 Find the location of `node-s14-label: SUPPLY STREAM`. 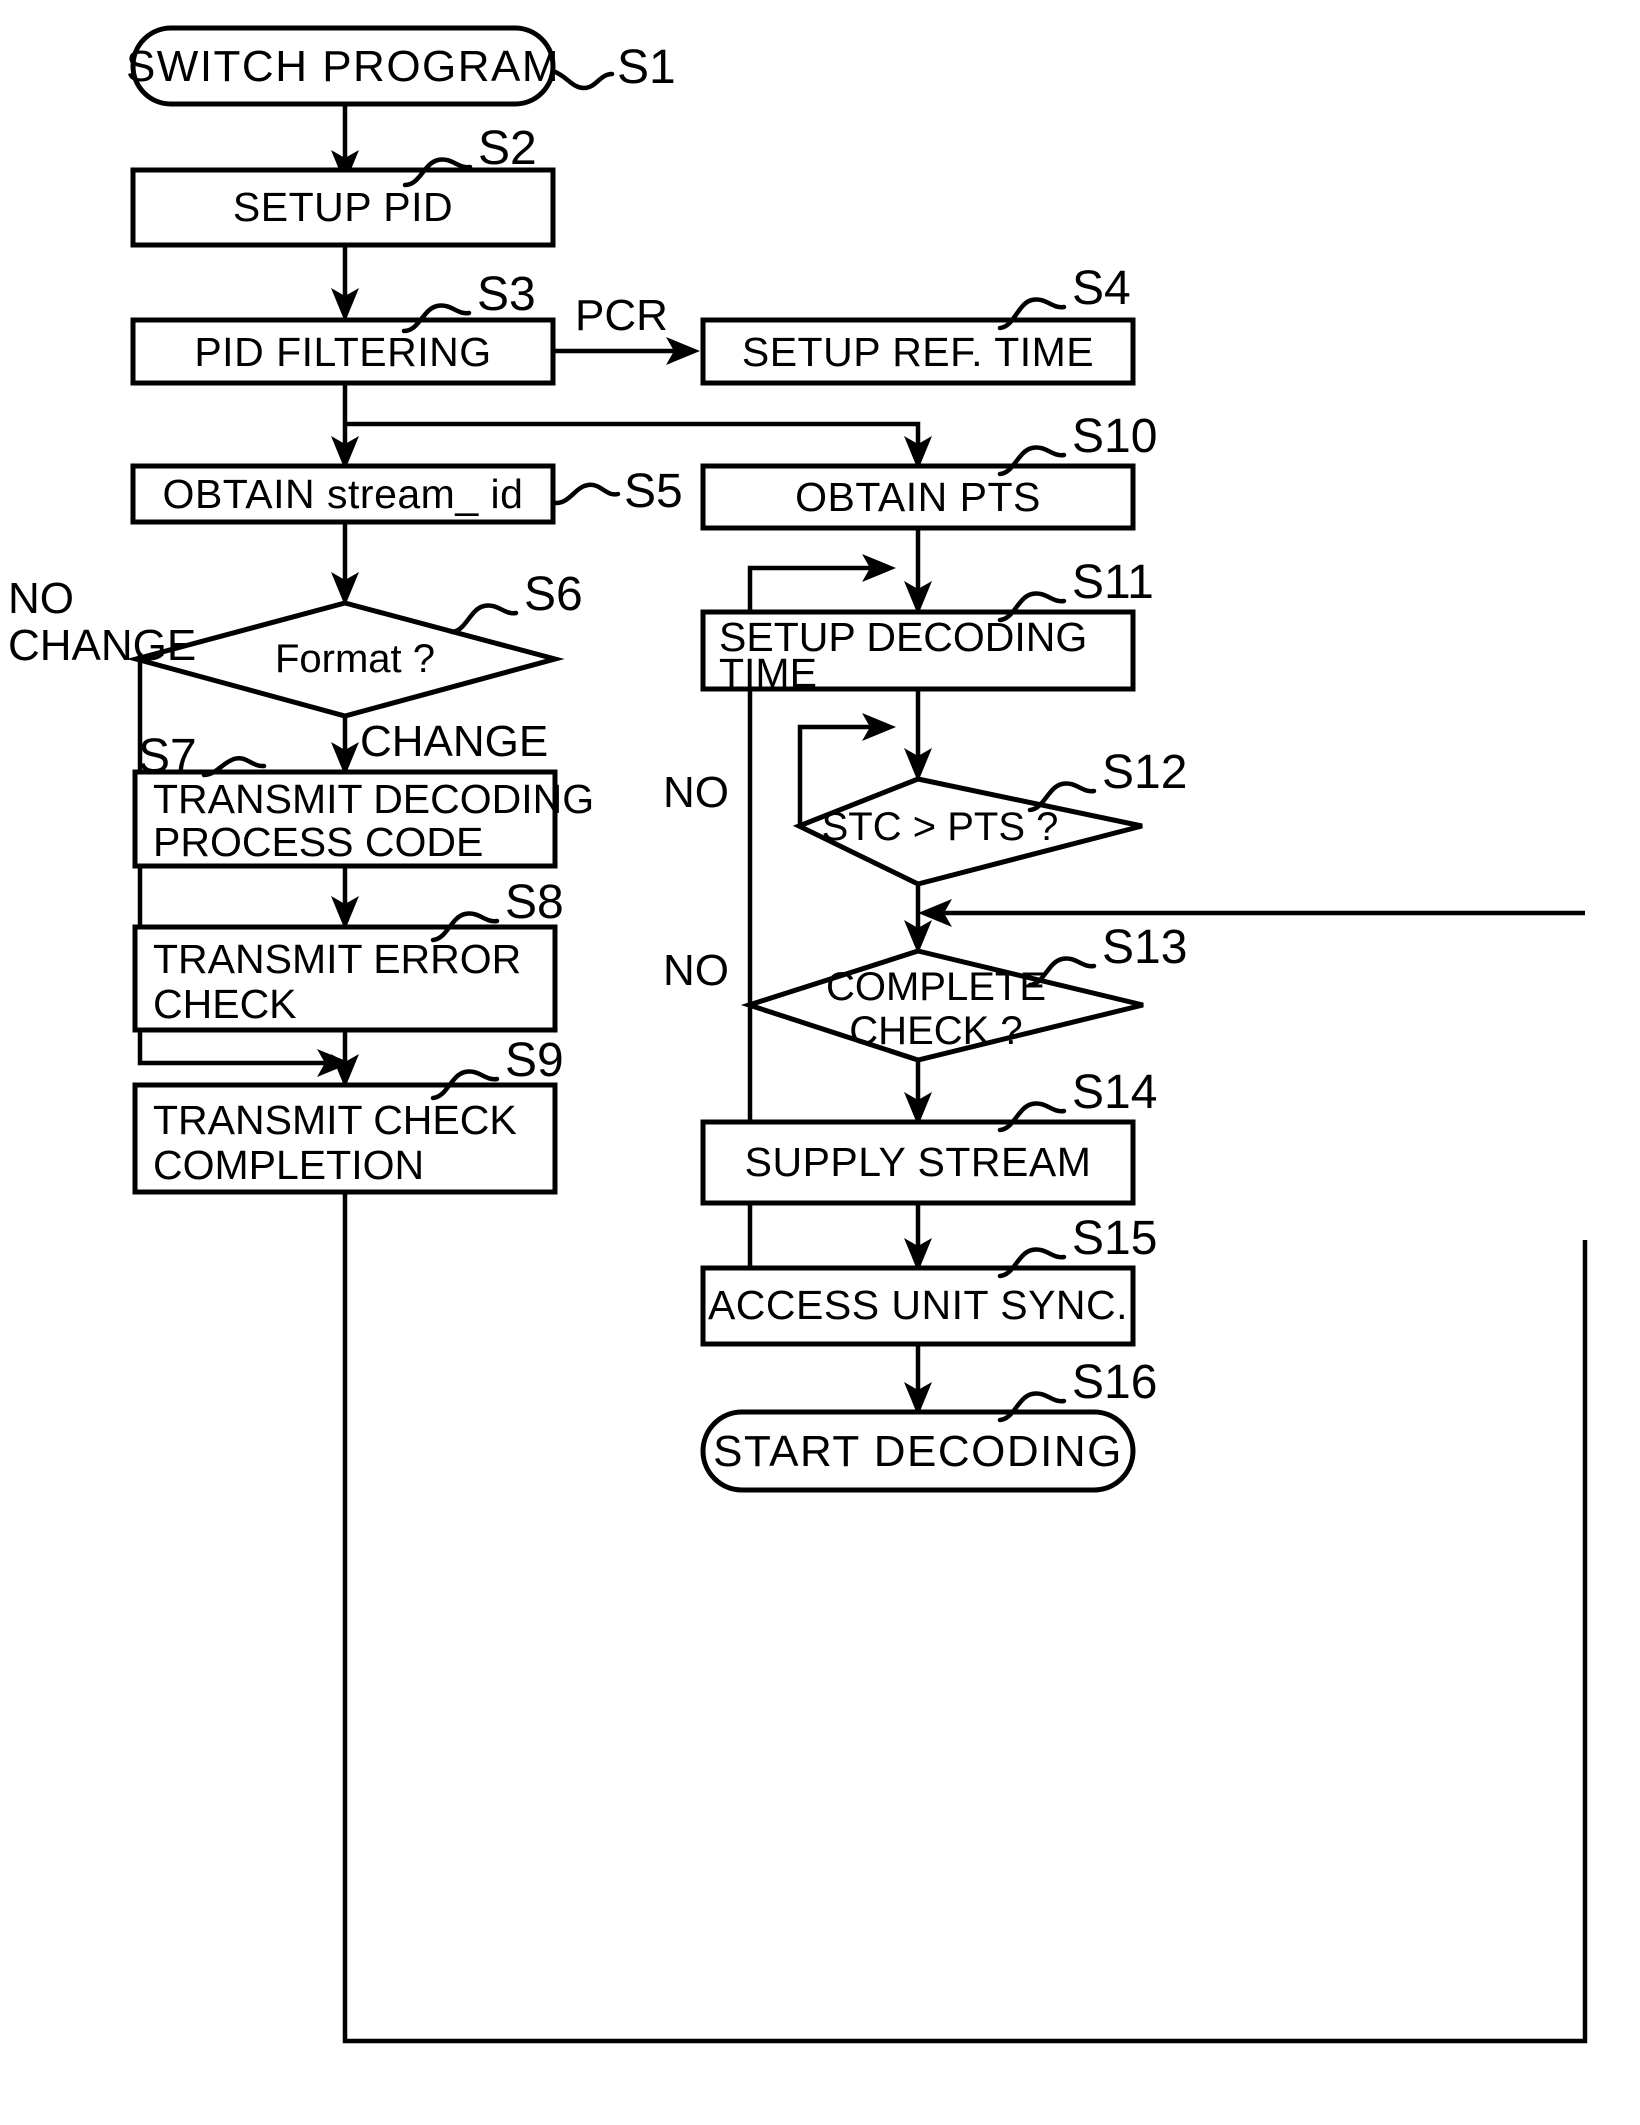

node-s14-label: SUPPLY STREAM is located at coordinates (918, 1162).